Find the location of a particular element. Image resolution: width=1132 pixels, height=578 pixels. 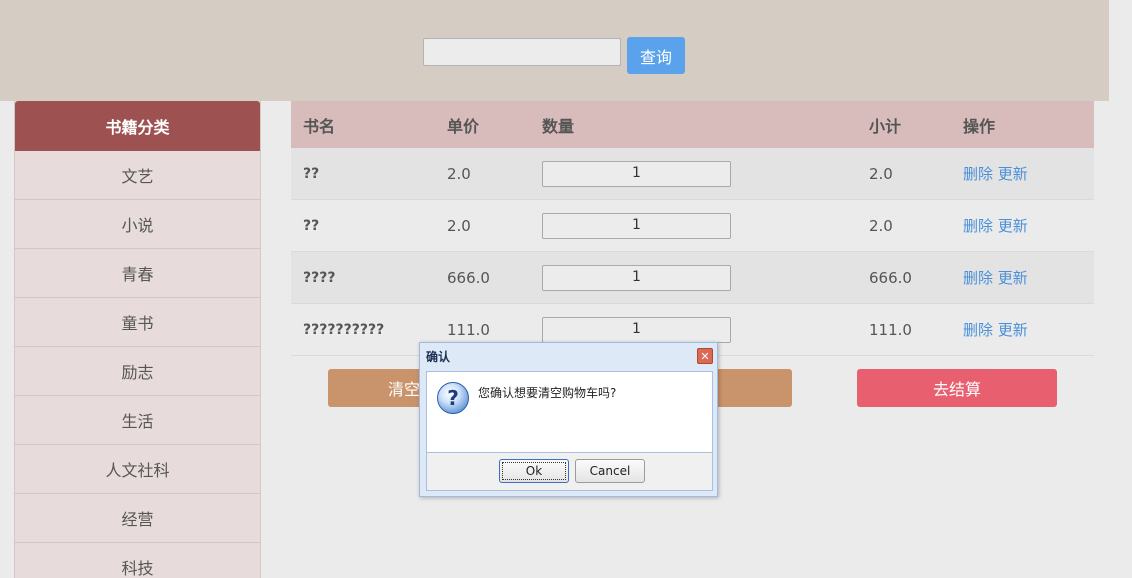

col-header-qty: 数量 is located at coordinates (558, 126).